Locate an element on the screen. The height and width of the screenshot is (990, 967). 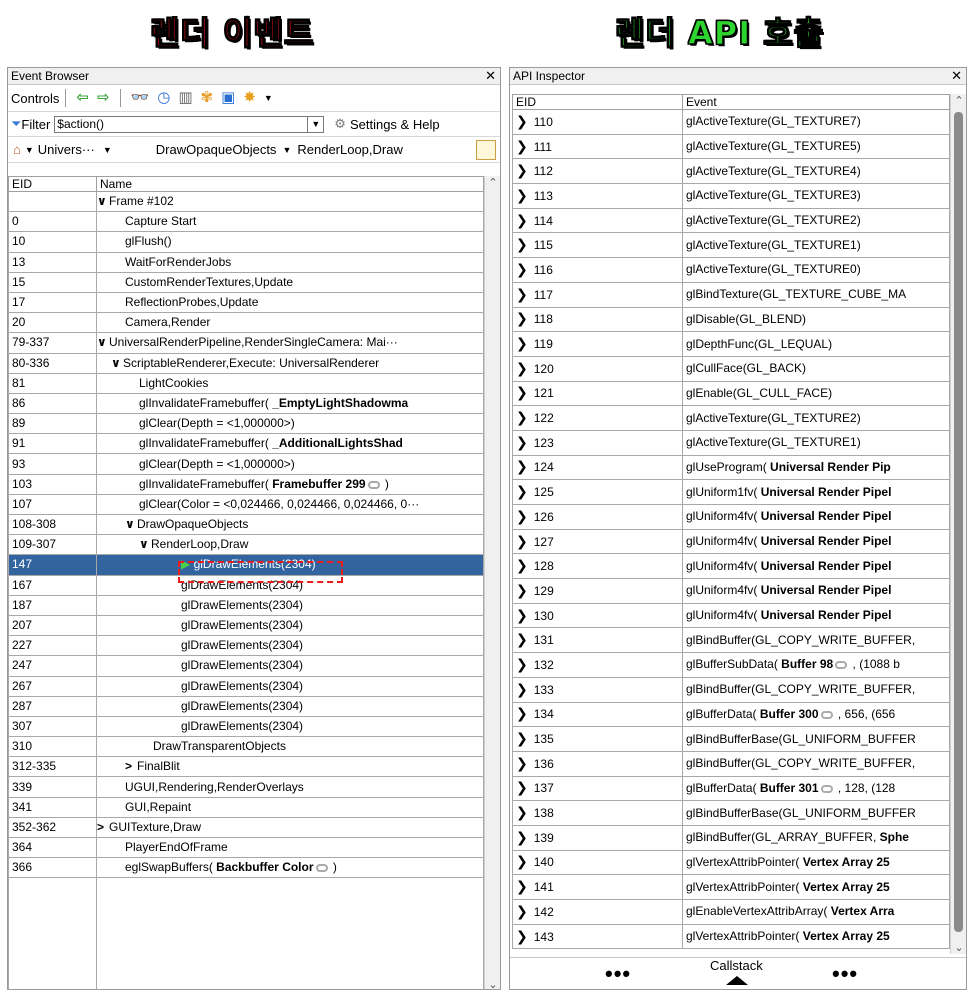
table-row: ❯ 110 glActiveTexture(GL_TEXTURE7) is located at coordinates (731, 122).